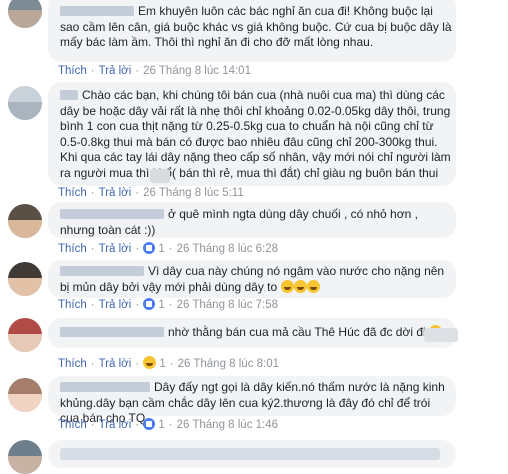 The image size is (508, 474). I want to click on comment-actions: Thích · Trả lời · 1 · 26 Tháng 8 lúc 7:58, so click(168, 304).